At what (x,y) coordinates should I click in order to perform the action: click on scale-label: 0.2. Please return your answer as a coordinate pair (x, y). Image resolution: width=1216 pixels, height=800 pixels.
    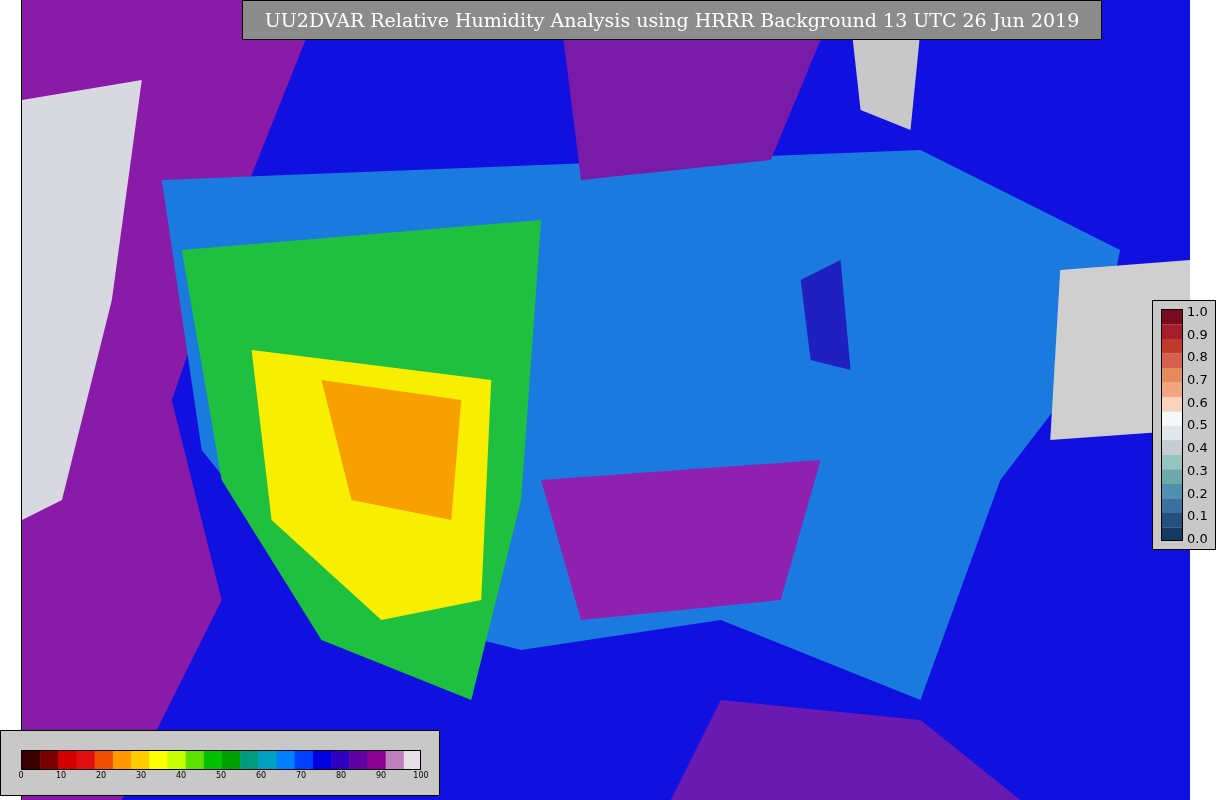
    Looking at the image, I should click on (1197, 493).